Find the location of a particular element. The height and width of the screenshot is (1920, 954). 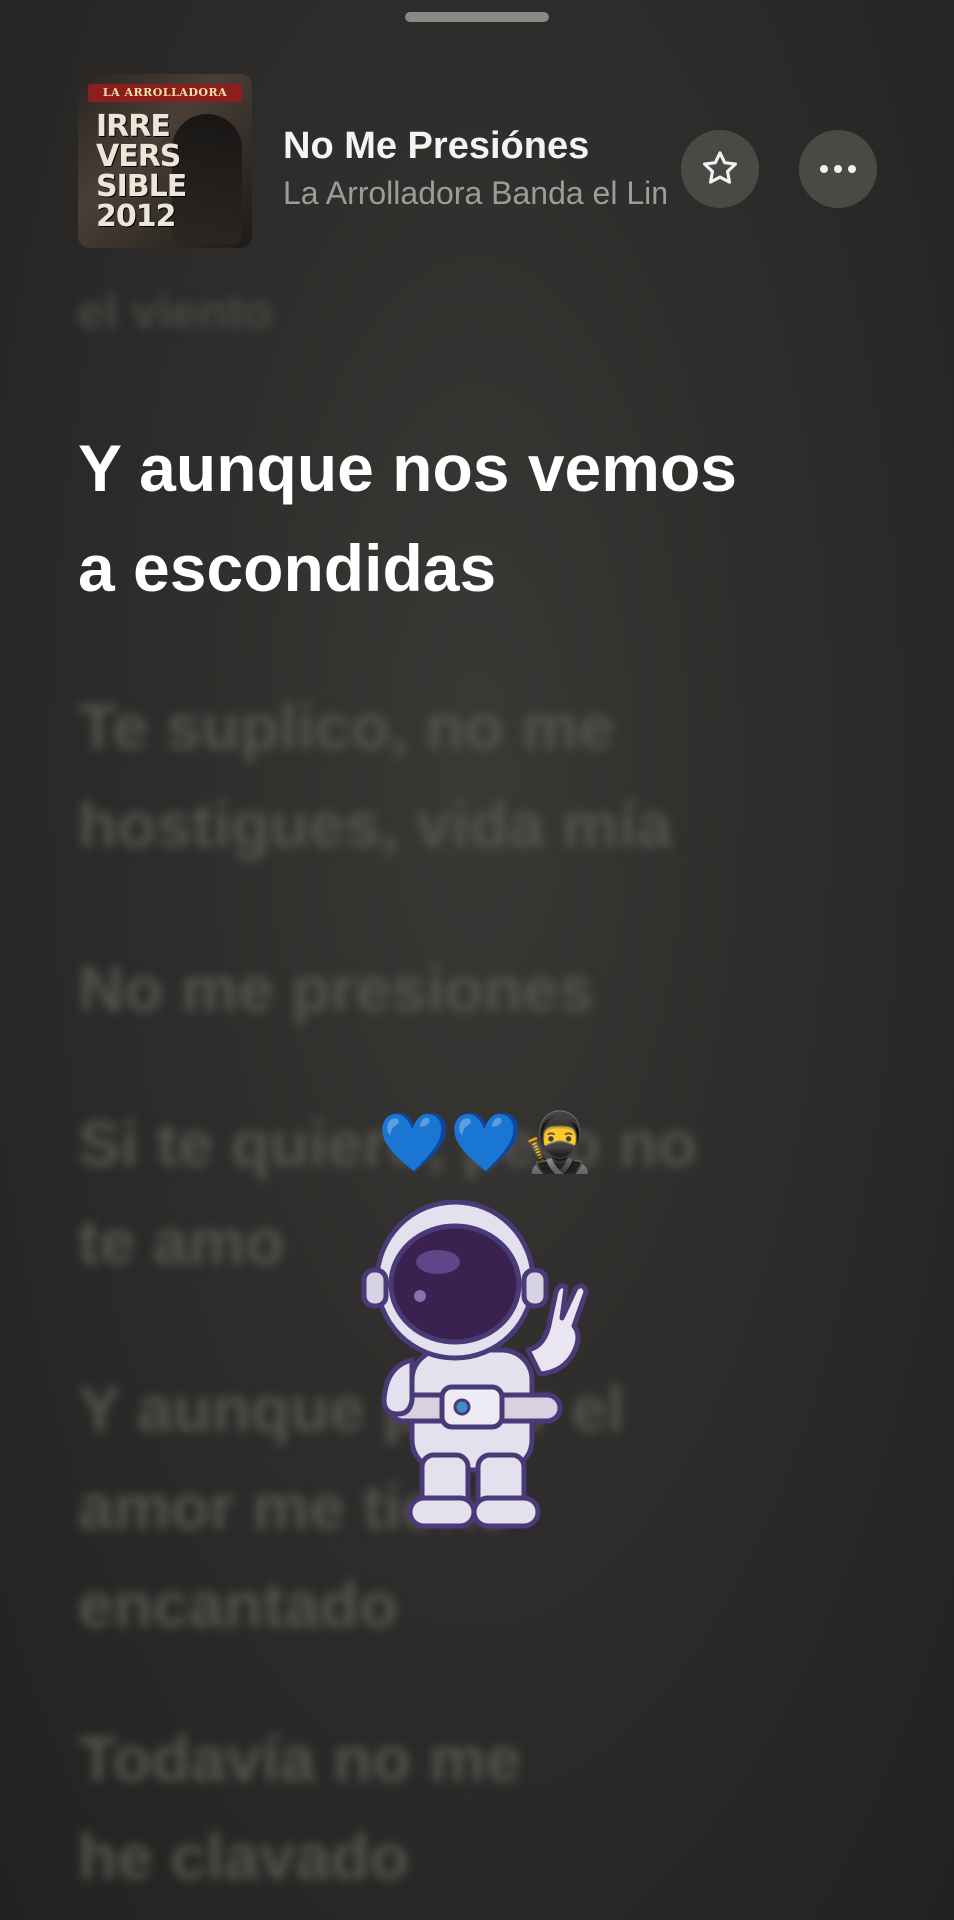

lyric-active-line: a escondidas is located at coordinates (287, 568).